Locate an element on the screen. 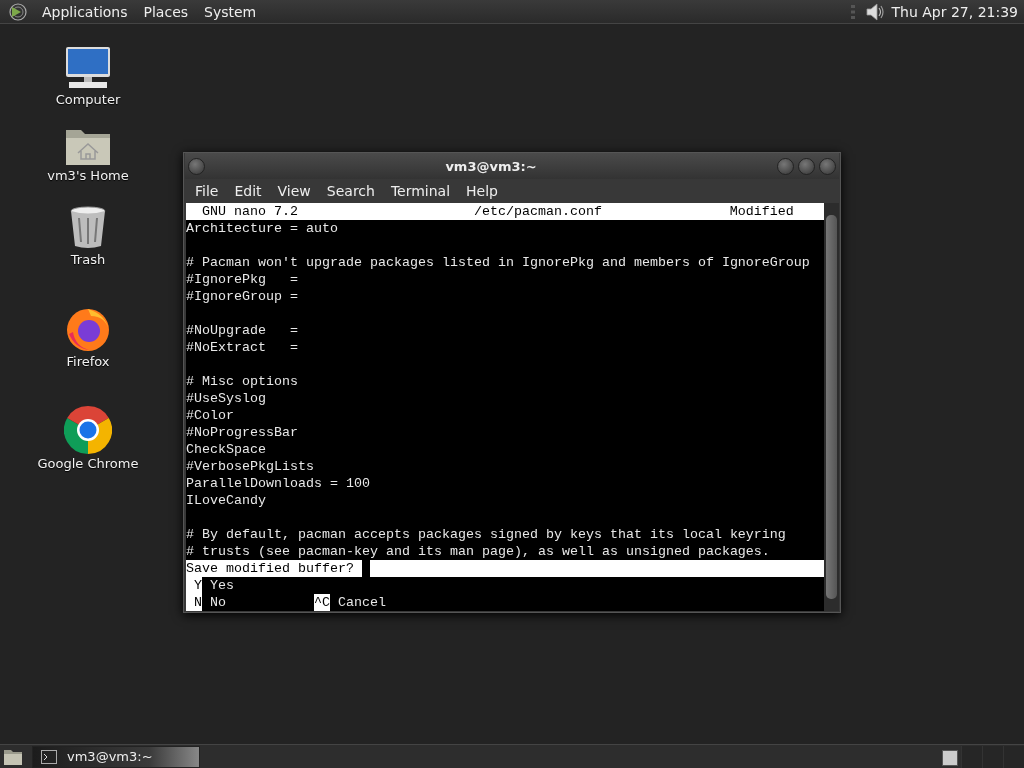 Image resolution: width=1024 pixels, height=768 pixels. panel-menu: System is located at coordinates (230, 11).